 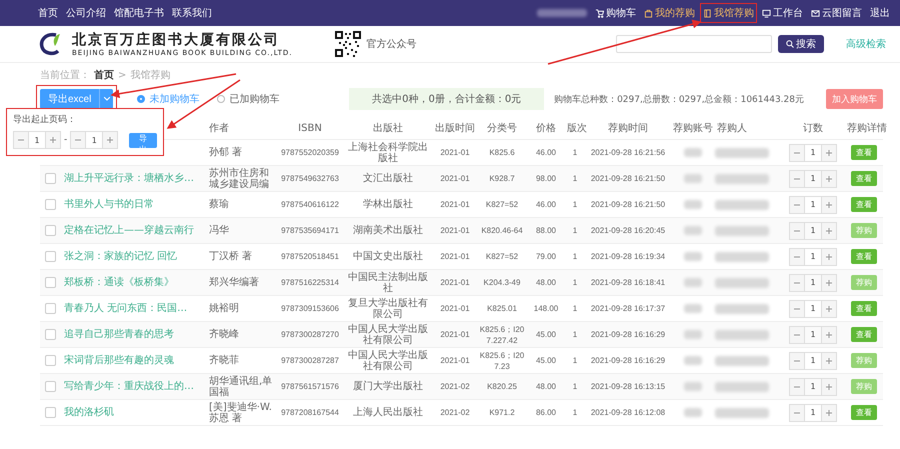 I want to click on table-cell-text: K825.6, so click(x=502, y=153).